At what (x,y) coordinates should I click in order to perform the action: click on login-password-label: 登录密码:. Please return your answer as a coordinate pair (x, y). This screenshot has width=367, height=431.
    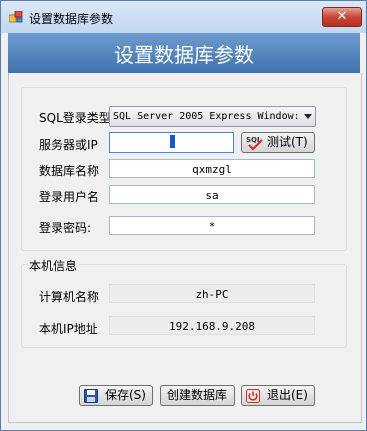
    Looking at the image, I should click on (65, 228).